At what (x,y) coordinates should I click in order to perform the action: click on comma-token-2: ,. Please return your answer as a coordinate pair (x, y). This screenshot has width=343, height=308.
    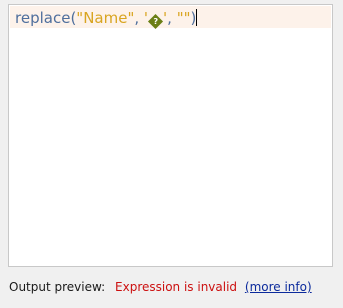
    Looking at the image, I should click on (172, 18).